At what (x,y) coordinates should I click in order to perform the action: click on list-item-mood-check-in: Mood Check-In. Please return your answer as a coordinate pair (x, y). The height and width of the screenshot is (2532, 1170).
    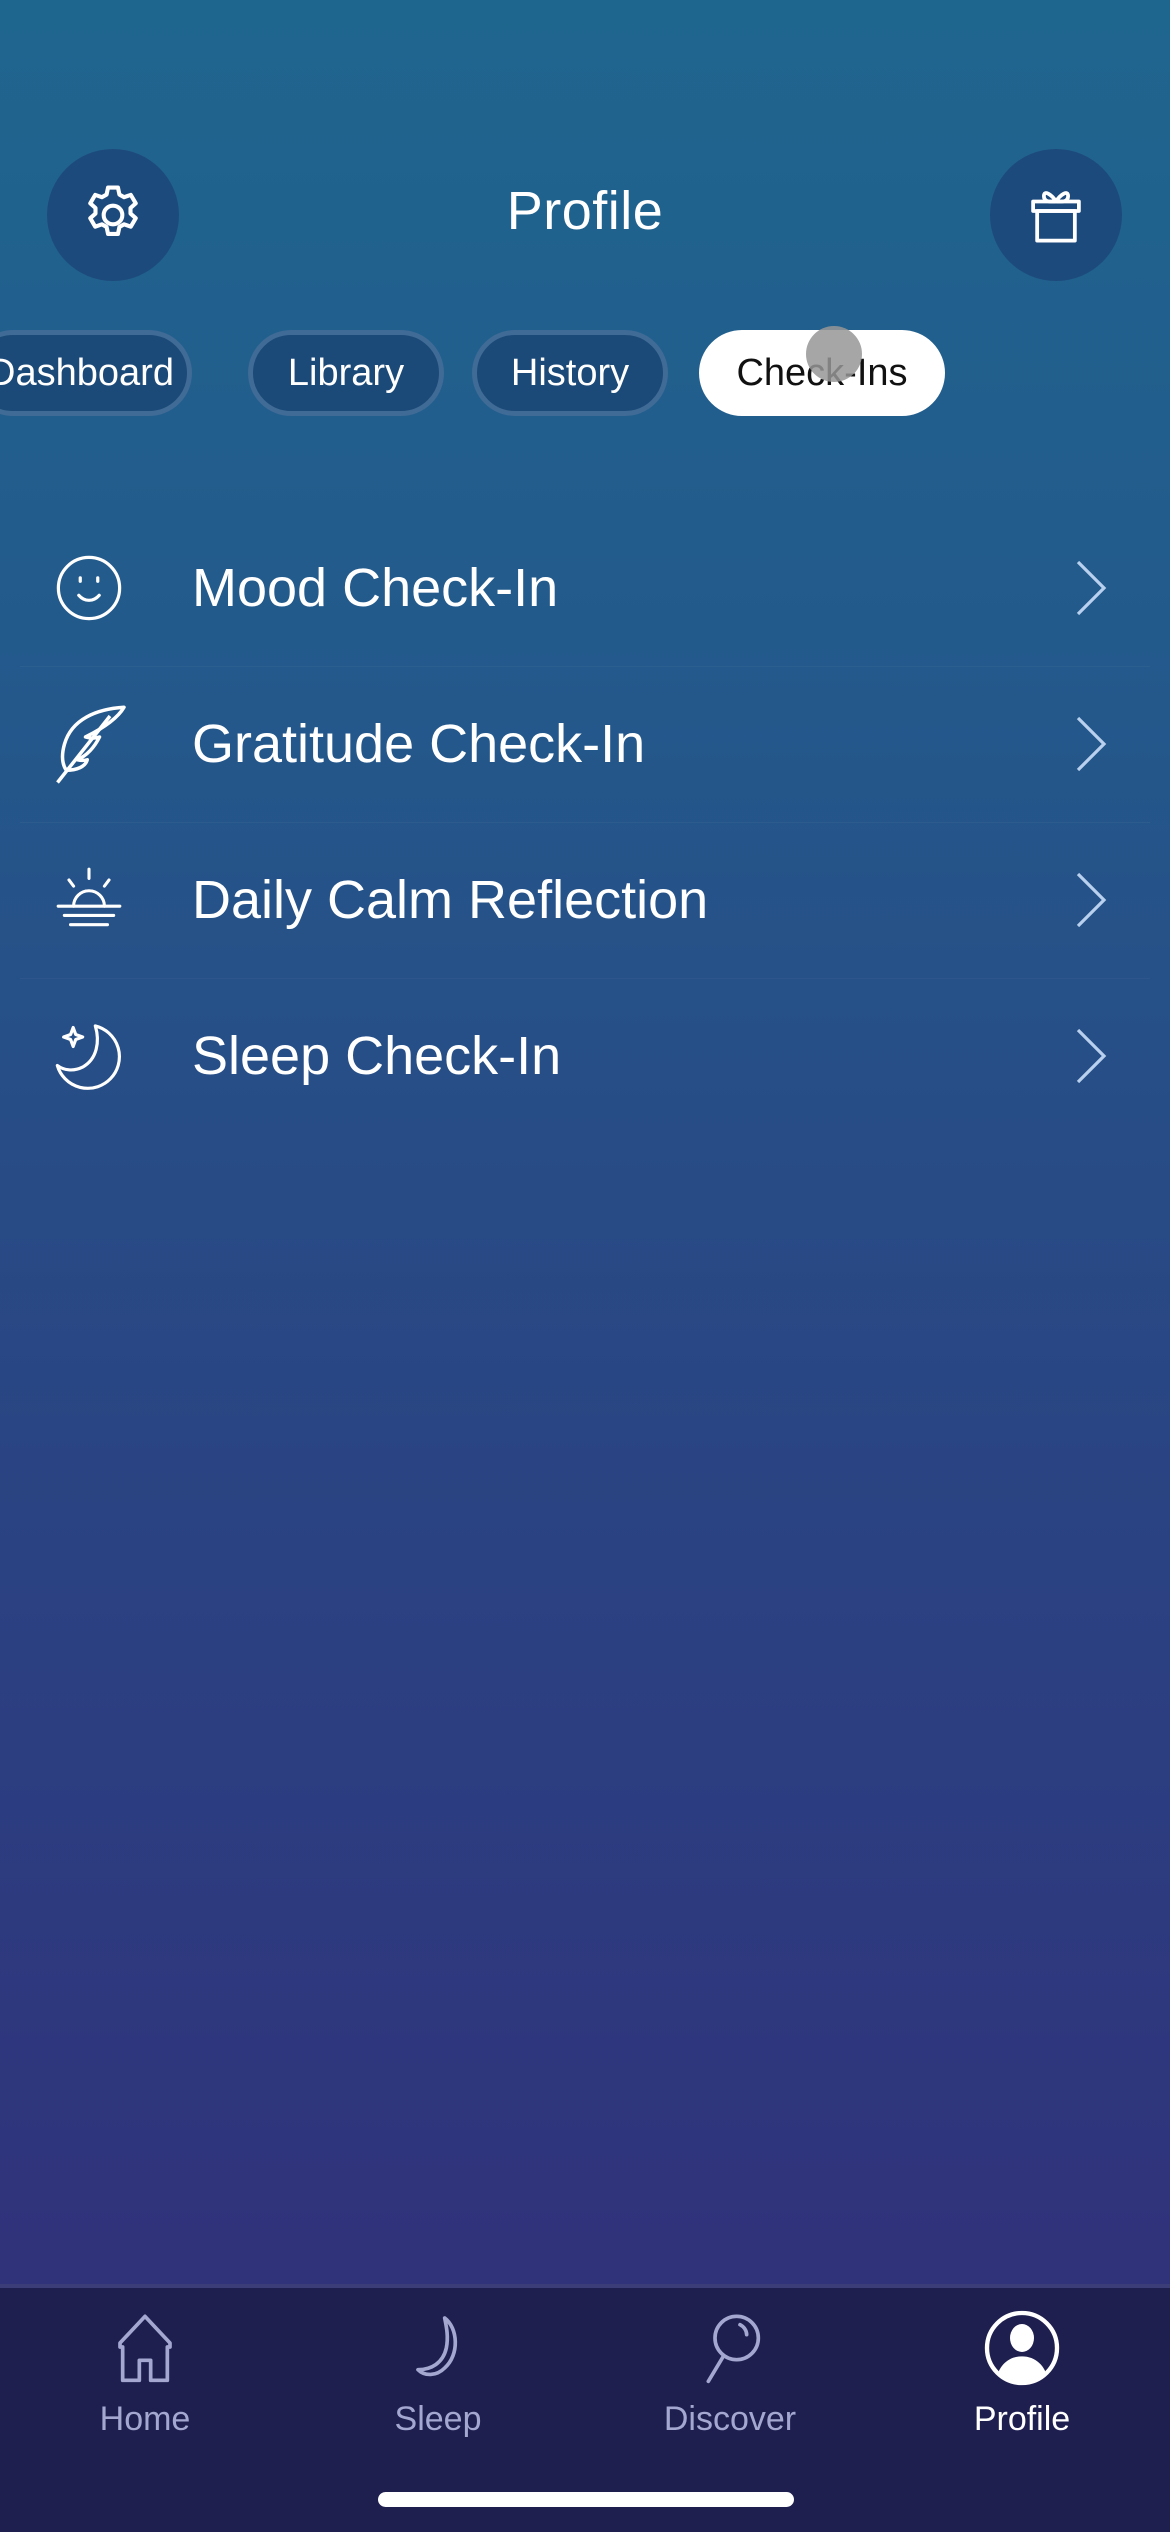
    Looking at the image, I should click on (585, 588).